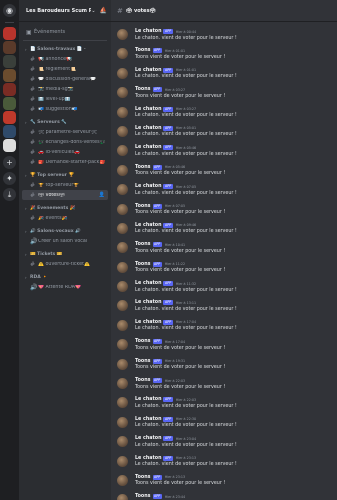  Describe the element at coordinates (9, 162) in the screenshot. I see `add-server-icon: +` at that location.